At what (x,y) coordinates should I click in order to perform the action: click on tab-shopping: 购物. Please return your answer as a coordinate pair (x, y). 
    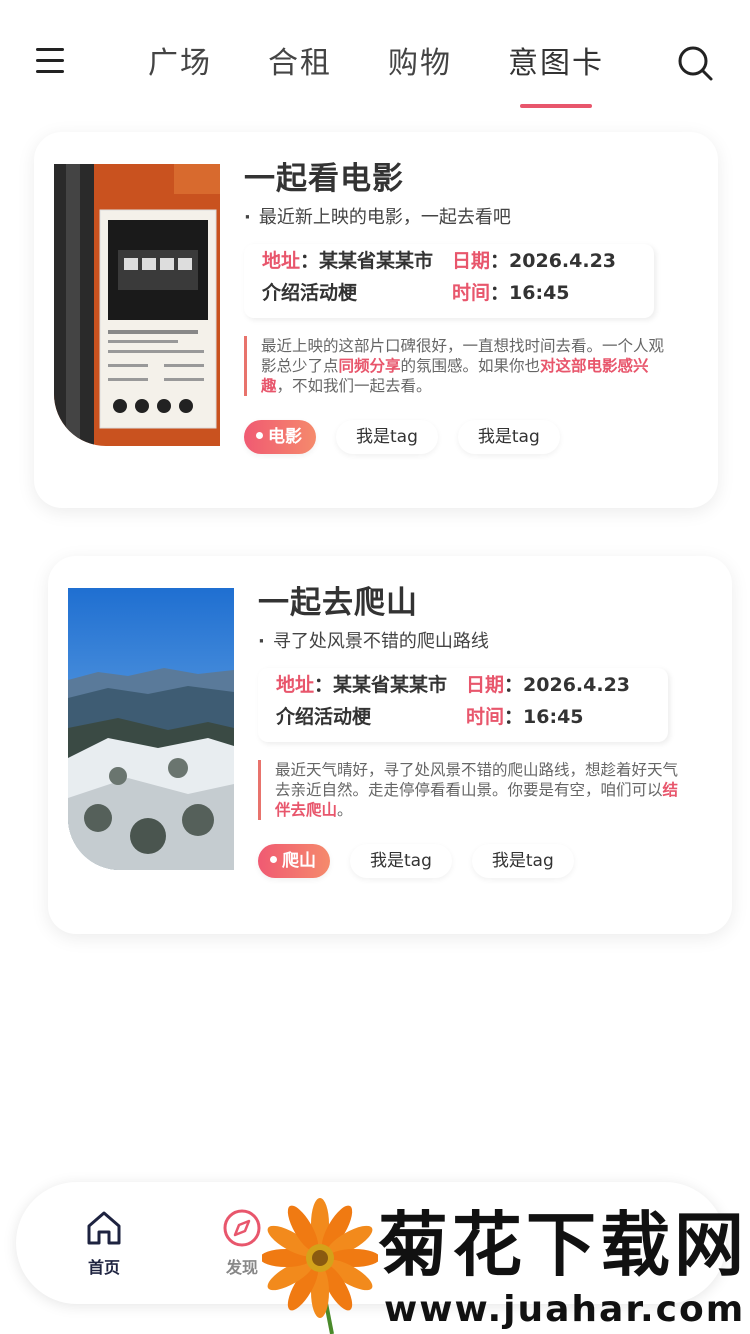
    Looking at the image, I should click on (420, 70).